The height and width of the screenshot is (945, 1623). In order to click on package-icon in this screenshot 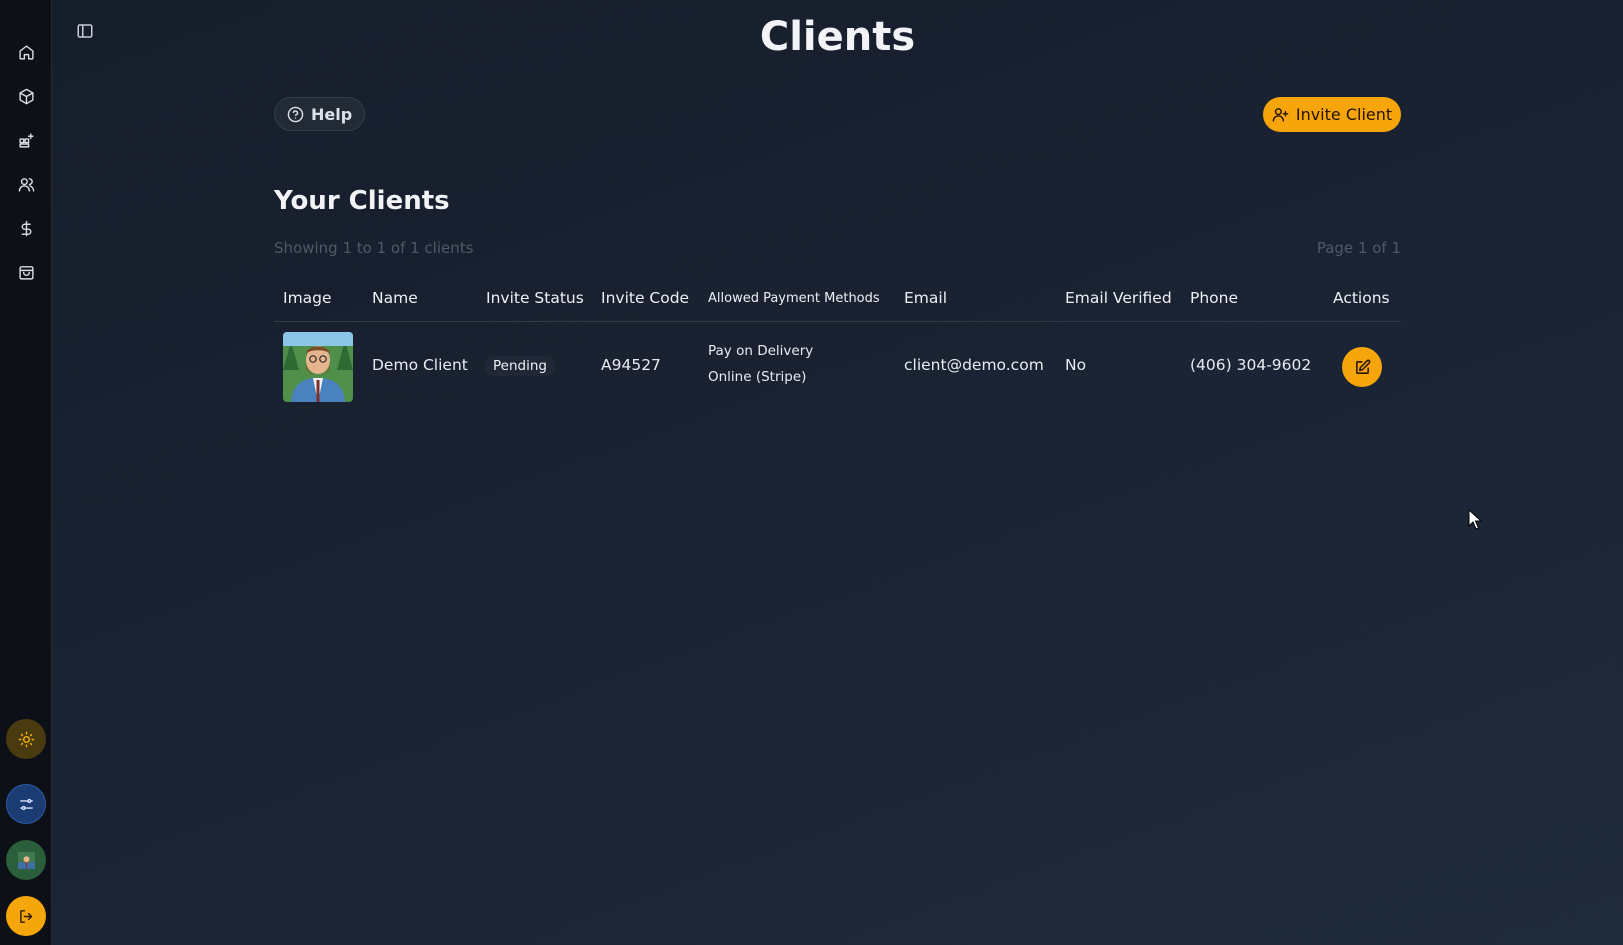, I will do `click(26, 96)`.